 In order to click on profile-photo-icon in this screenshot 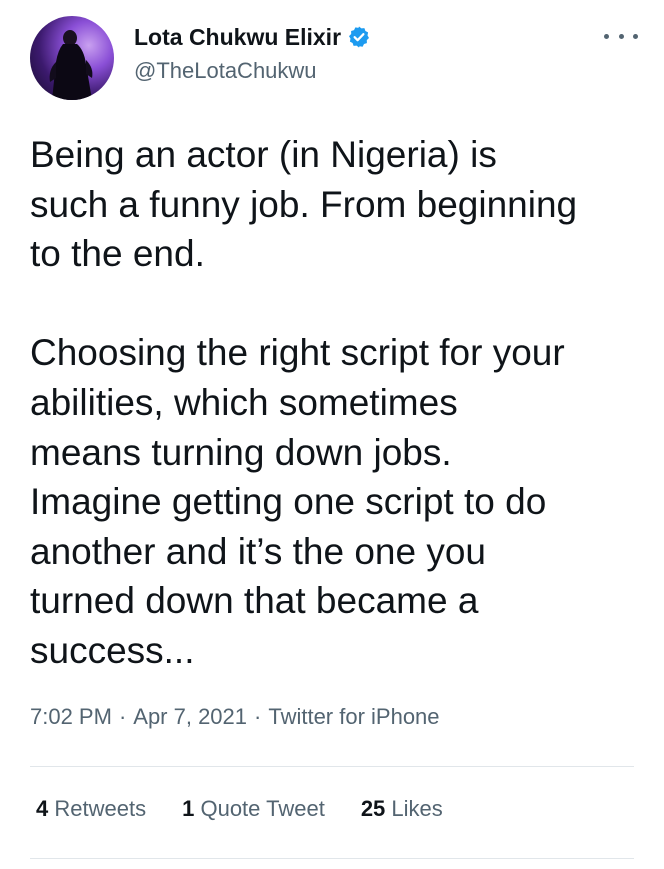, I will do `click(71, 65)`.